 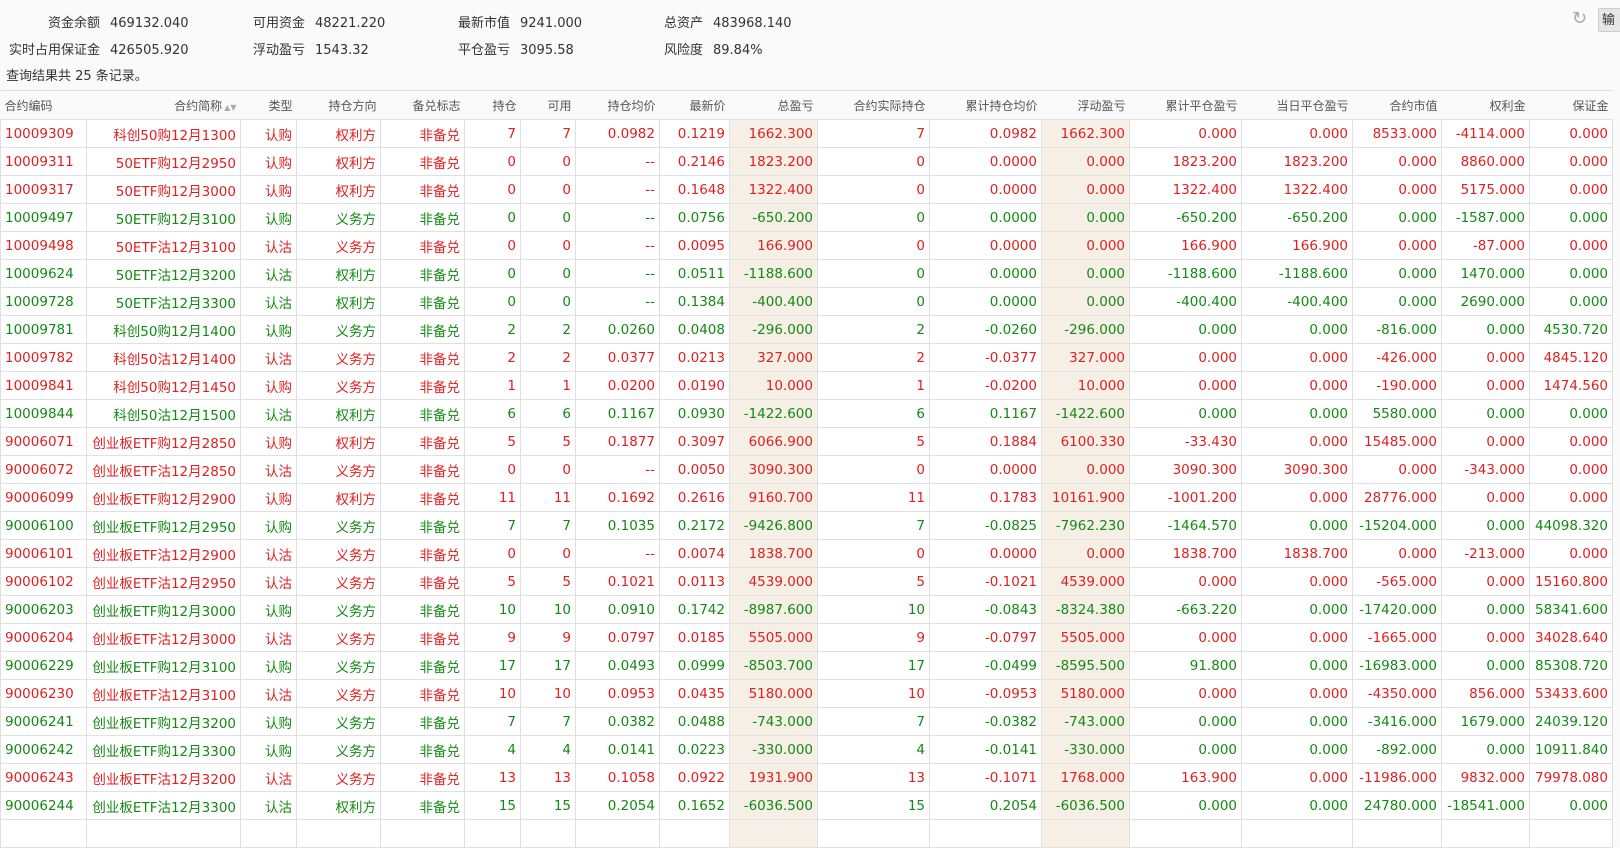 I want to click on cell-16: -18541.000, so click(x=1485, y=805).